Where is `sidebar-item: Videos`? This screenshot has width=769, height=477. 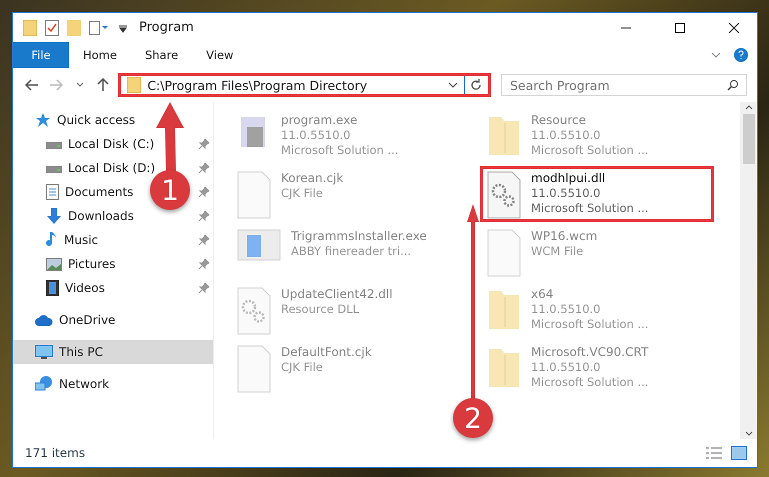 sidebar-item: Videos is located at coordinates (63, 288).